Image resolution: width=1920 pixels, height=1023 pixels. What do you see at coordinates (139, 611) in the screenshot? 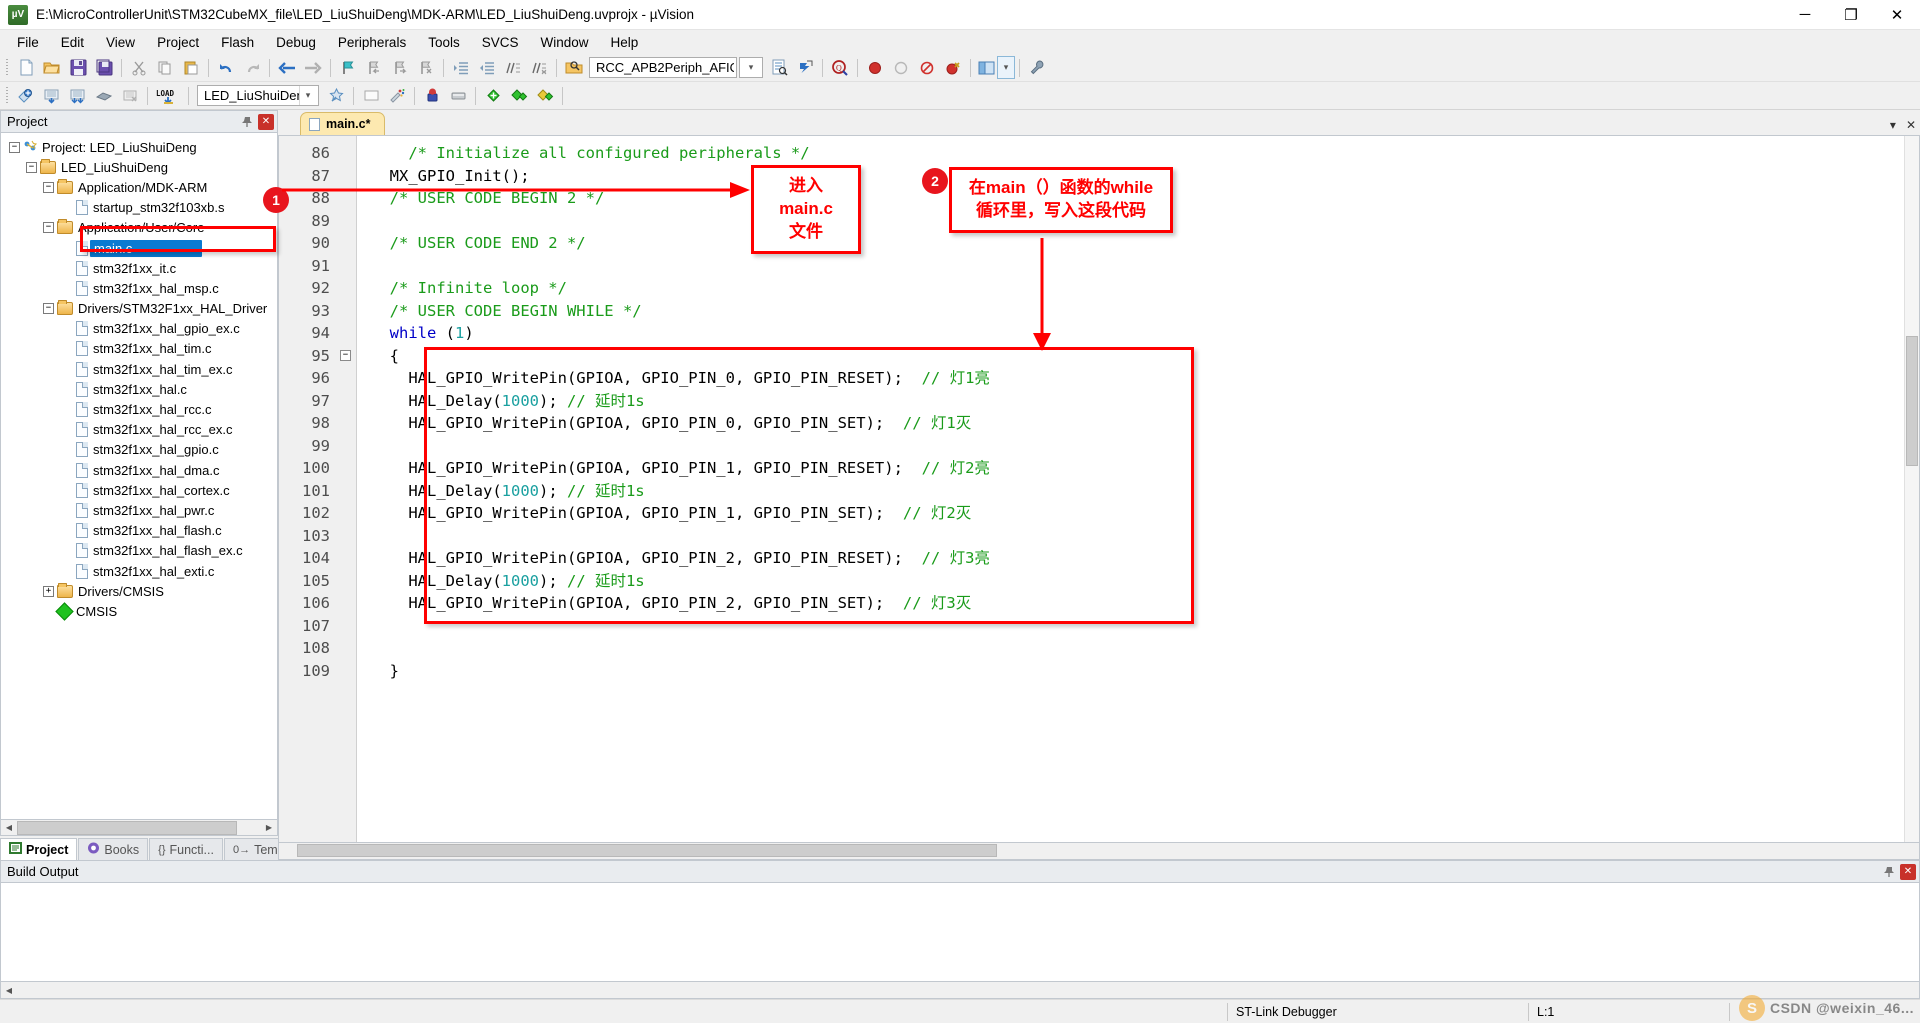
I see `tree-item-cmsis: CMSIS` at bounding box center [139, 611].